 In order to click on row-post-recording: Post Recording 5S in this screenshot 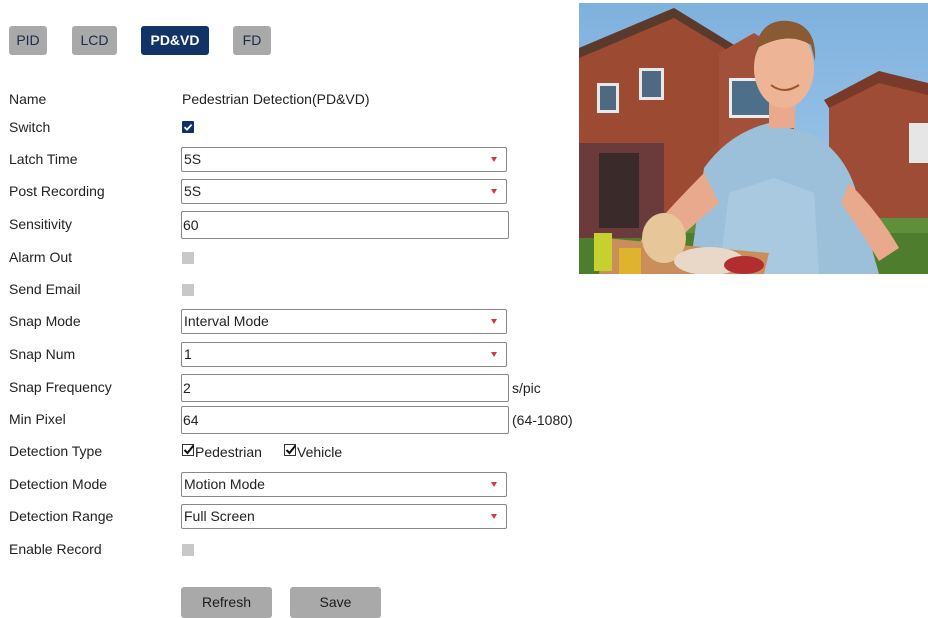, I will do `click(300, 192)`.